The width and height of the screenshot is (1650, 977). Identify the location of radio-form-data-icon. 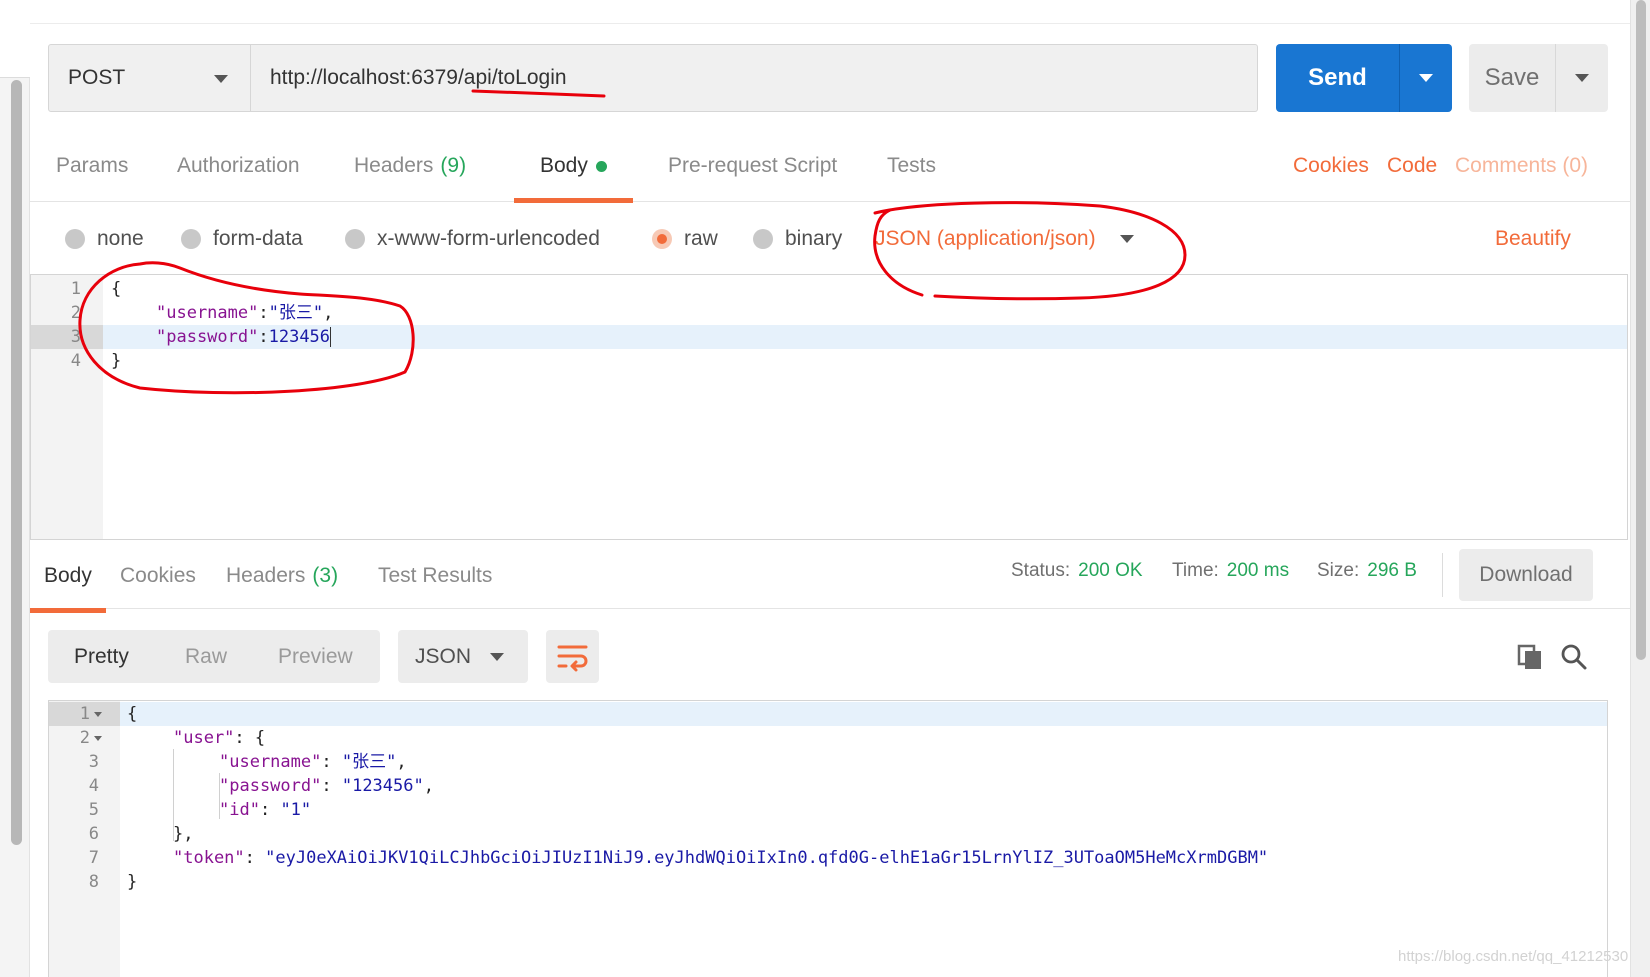
(191, 239).